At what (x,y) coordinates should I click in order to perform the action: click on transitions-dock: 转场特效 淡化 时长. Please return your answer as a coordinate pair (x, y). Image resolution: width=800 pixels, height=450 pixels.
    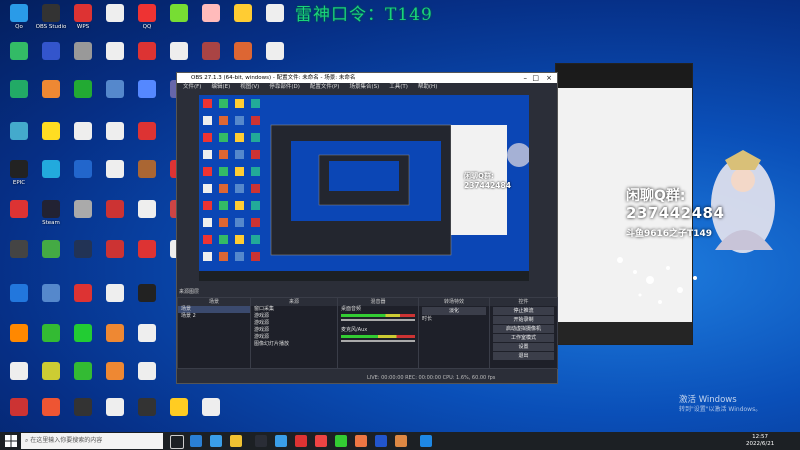
    Looking at the image, I should click on (454, 333).